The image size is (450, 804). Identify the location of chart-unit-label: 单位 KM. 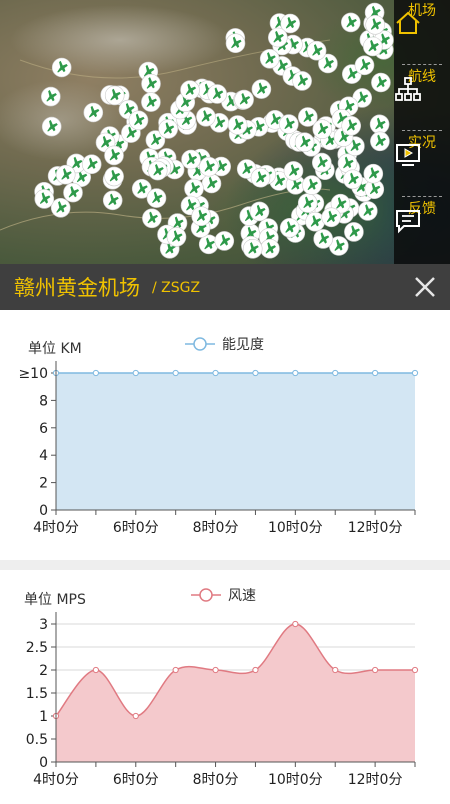
(55, 349).